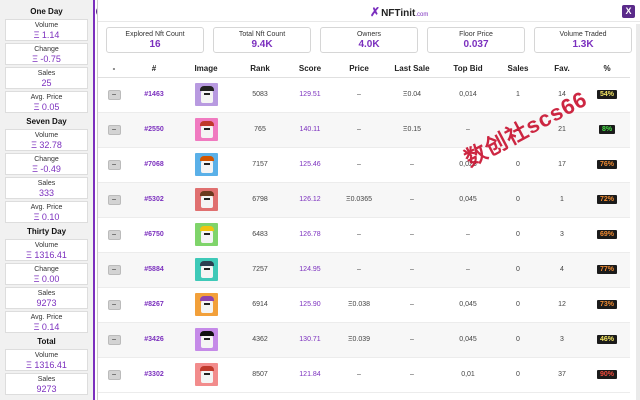 Image resolution: width=640 pixels, height=400 pixels. Describe the element at coordinates (310, 165) in the screenshot. I see `score-cell: 125.46` at that location.